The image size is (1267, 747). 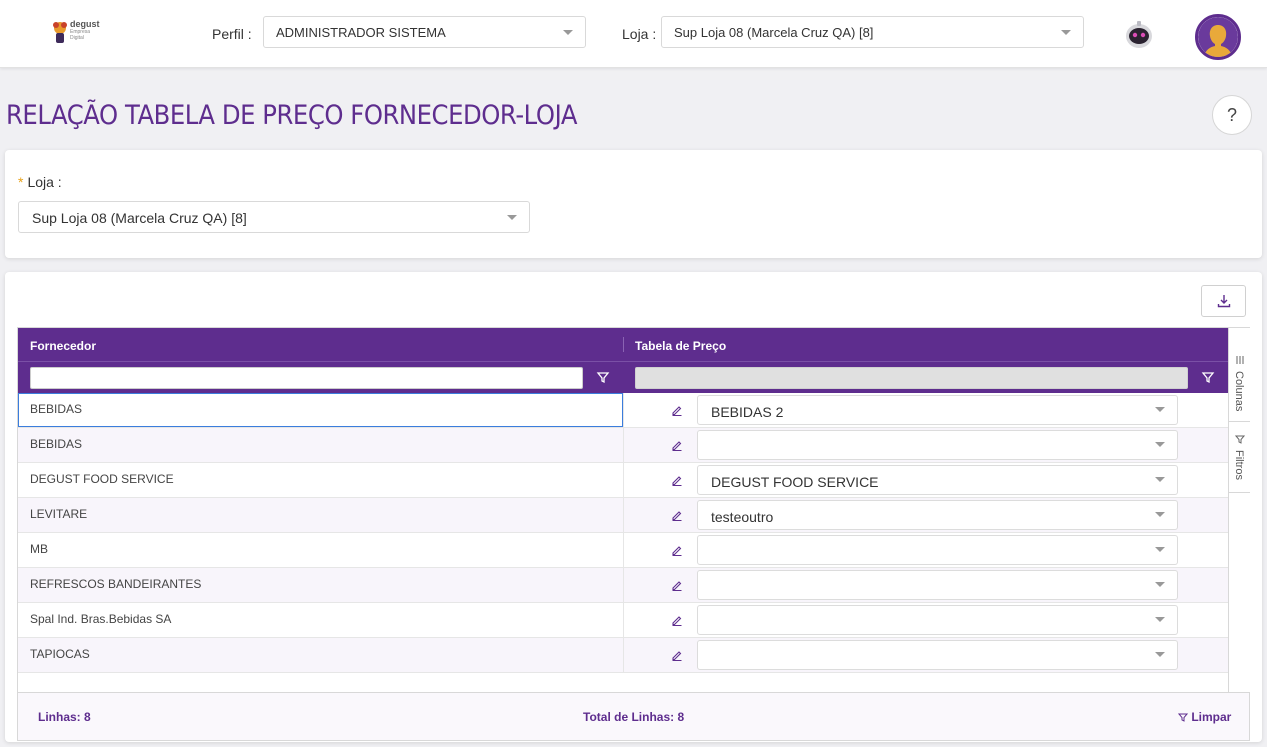 I want to click on user-avatar, so click(x=1218, y=37).